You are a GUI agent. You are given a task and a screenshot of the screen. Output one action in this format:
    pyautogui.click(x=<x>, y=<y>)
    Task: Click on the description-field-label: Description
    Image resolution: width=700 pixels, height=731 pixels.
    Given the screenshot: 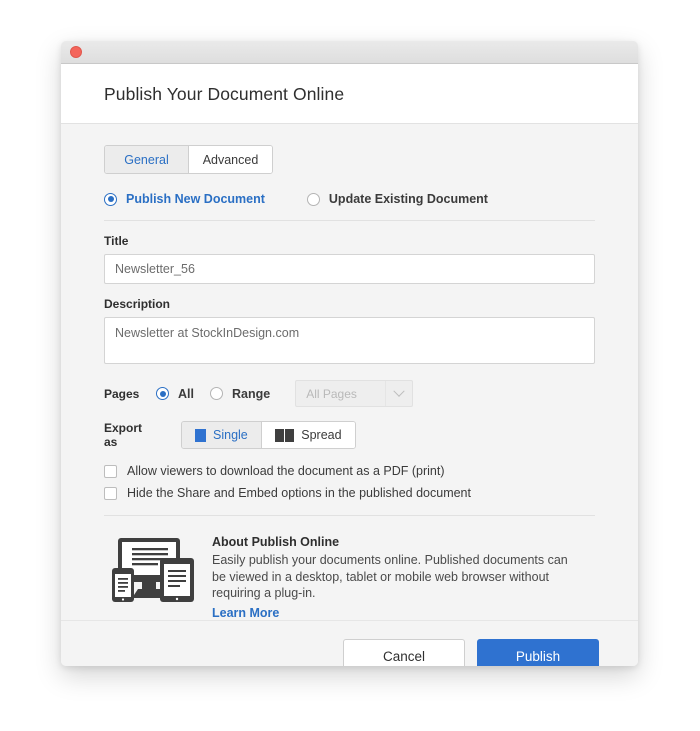 What is the action you would take?
    pyautogui.click(x=137, y=304)
    